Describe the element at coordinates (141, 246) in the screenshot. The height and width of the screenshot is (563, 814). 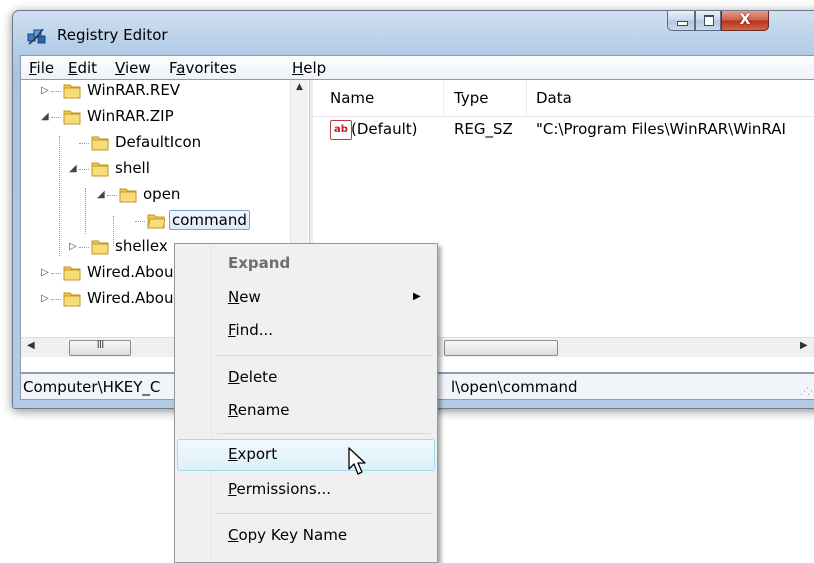
I see `tree-item-label: shellex` at that location.